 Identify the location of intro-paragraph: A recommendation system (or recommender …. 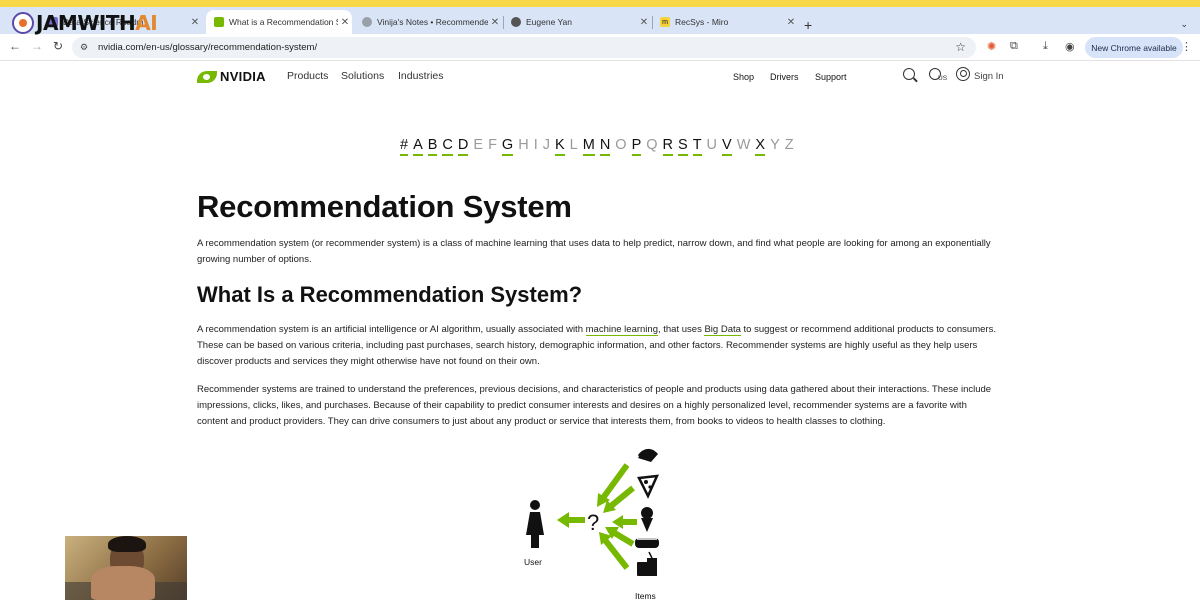
(594, 251).